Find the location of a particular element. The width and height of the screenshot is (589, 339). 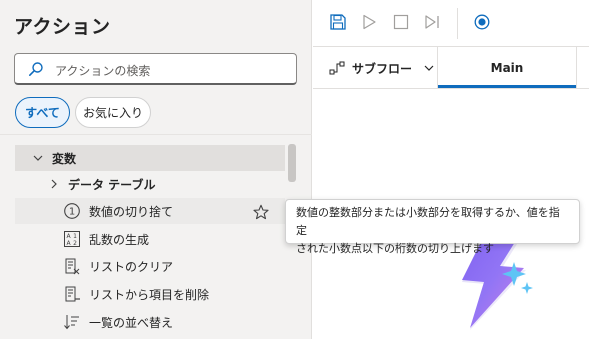

tree-item-clear-list: リストのクリア is located at coordinates (150, 266).